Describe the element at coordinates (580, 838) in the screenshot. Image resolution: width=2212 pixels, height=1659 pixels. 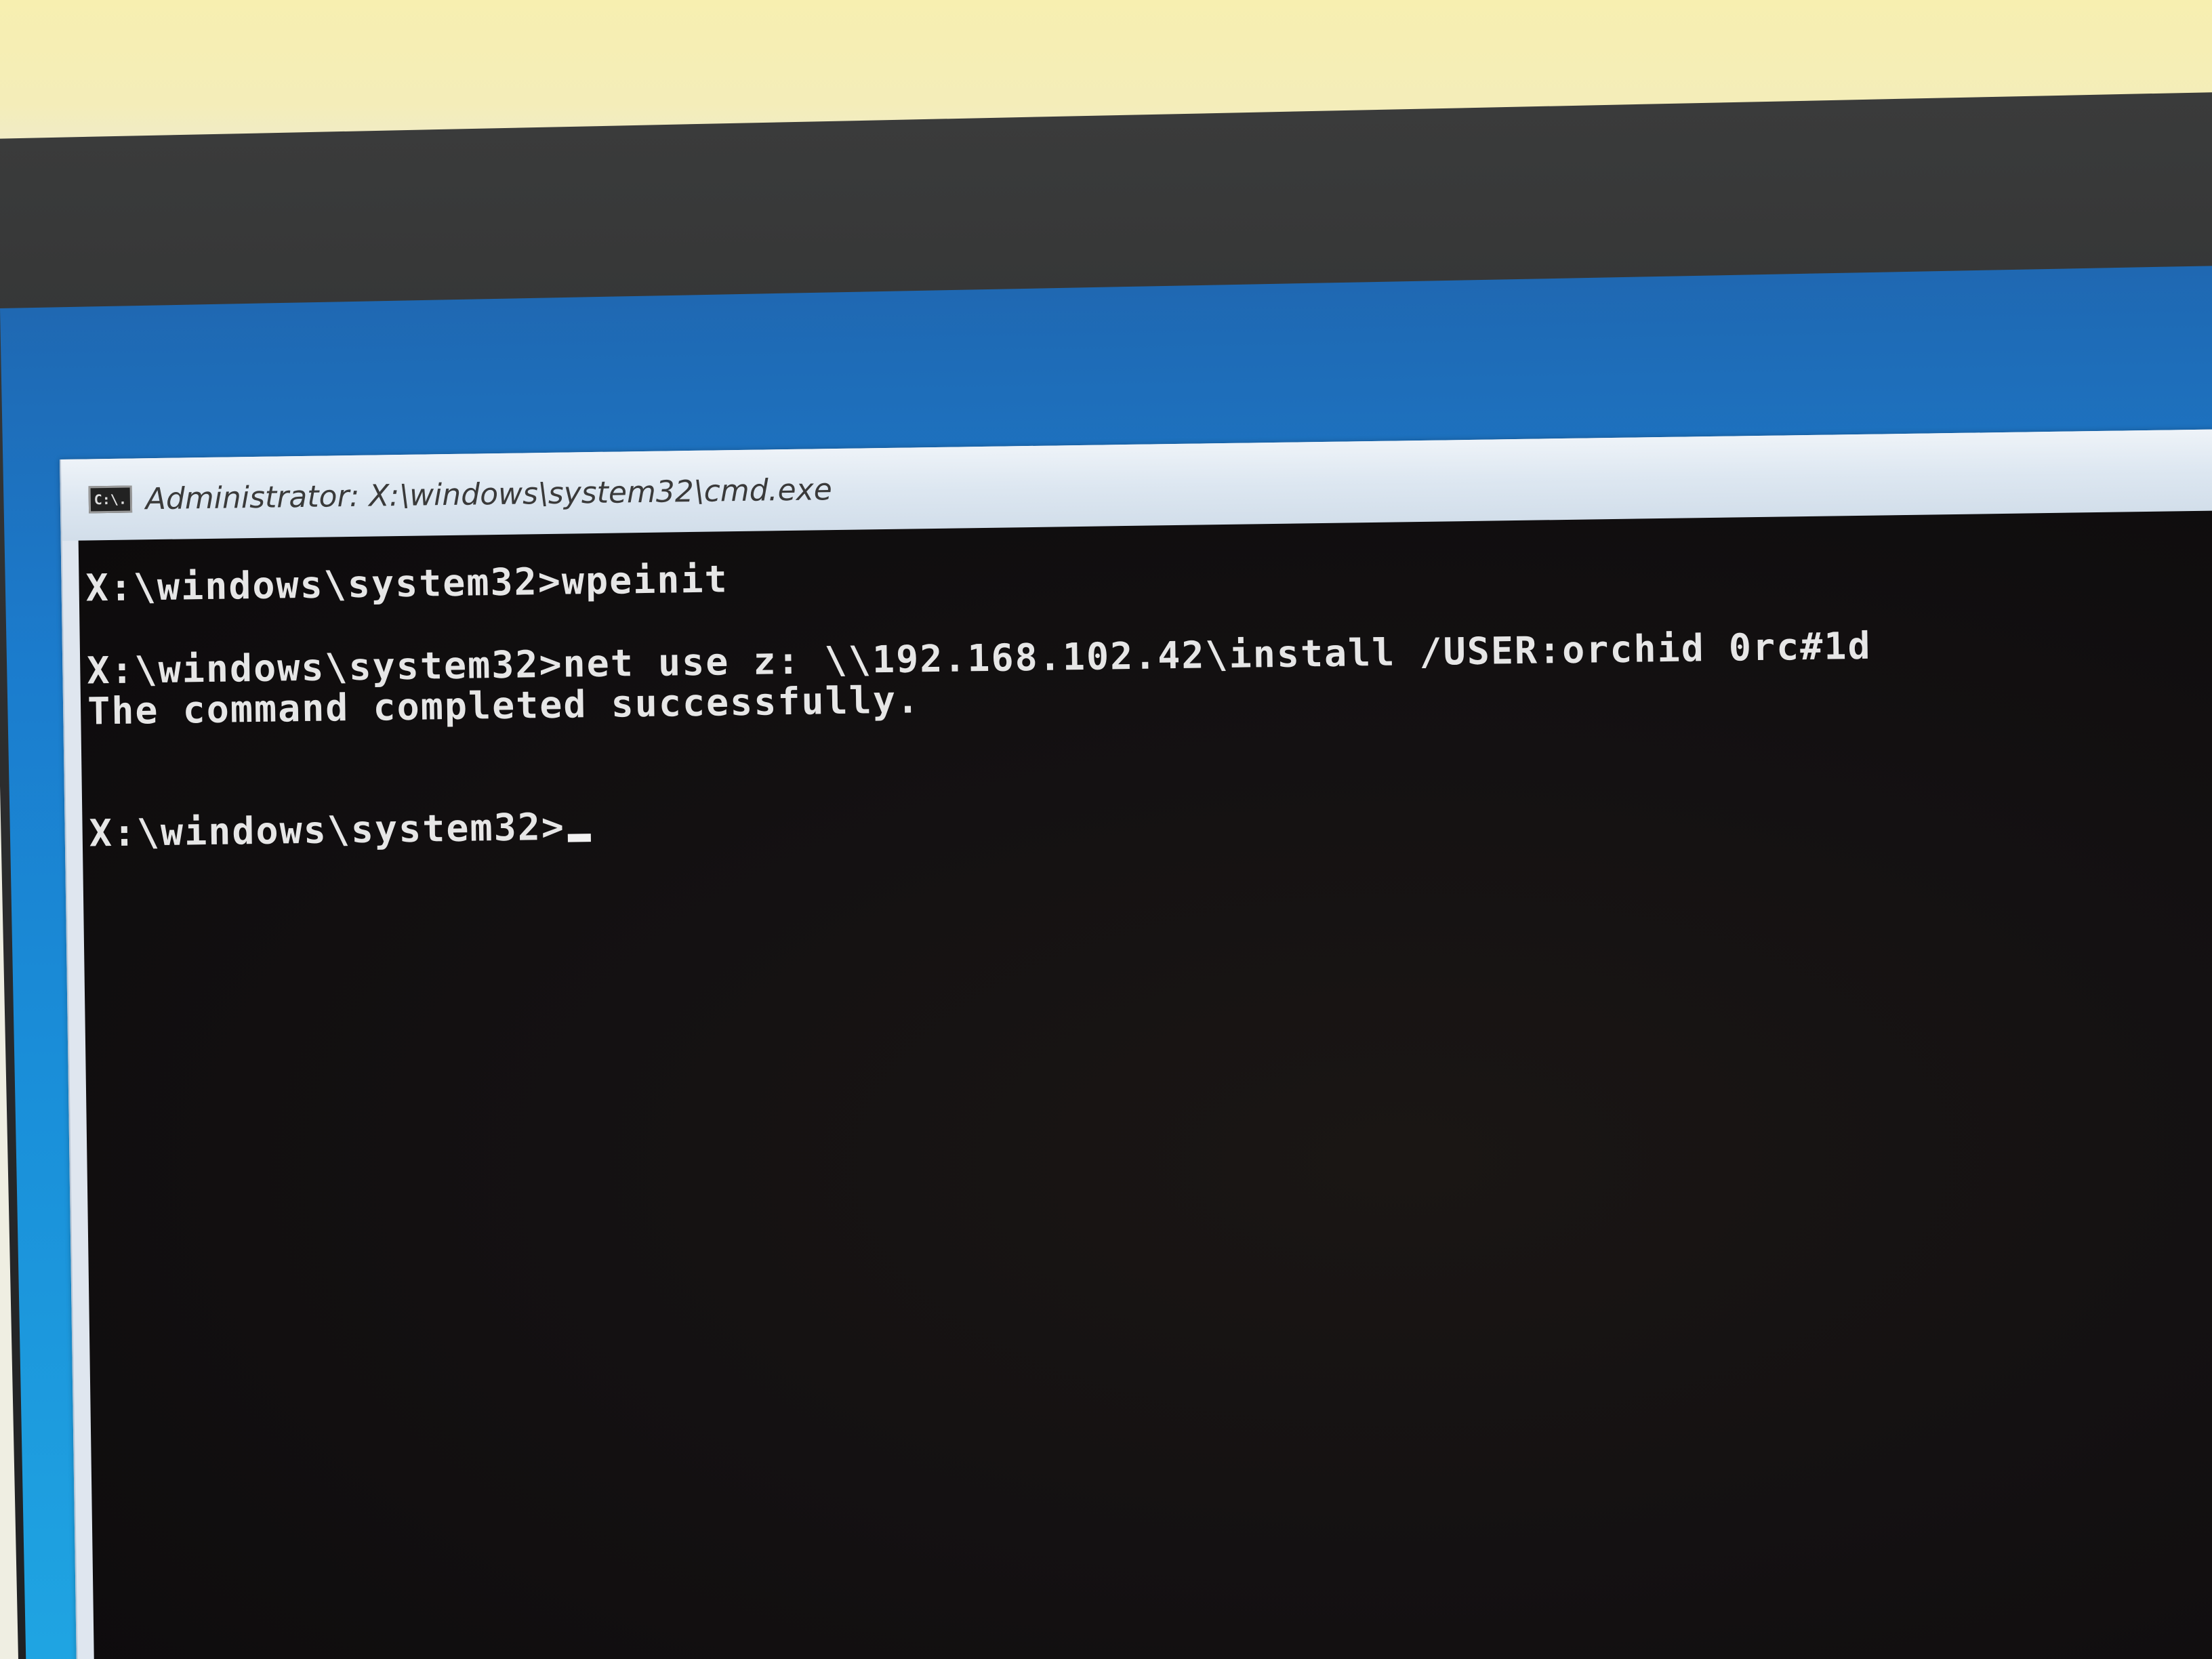
I see `text-cursor` at that location.